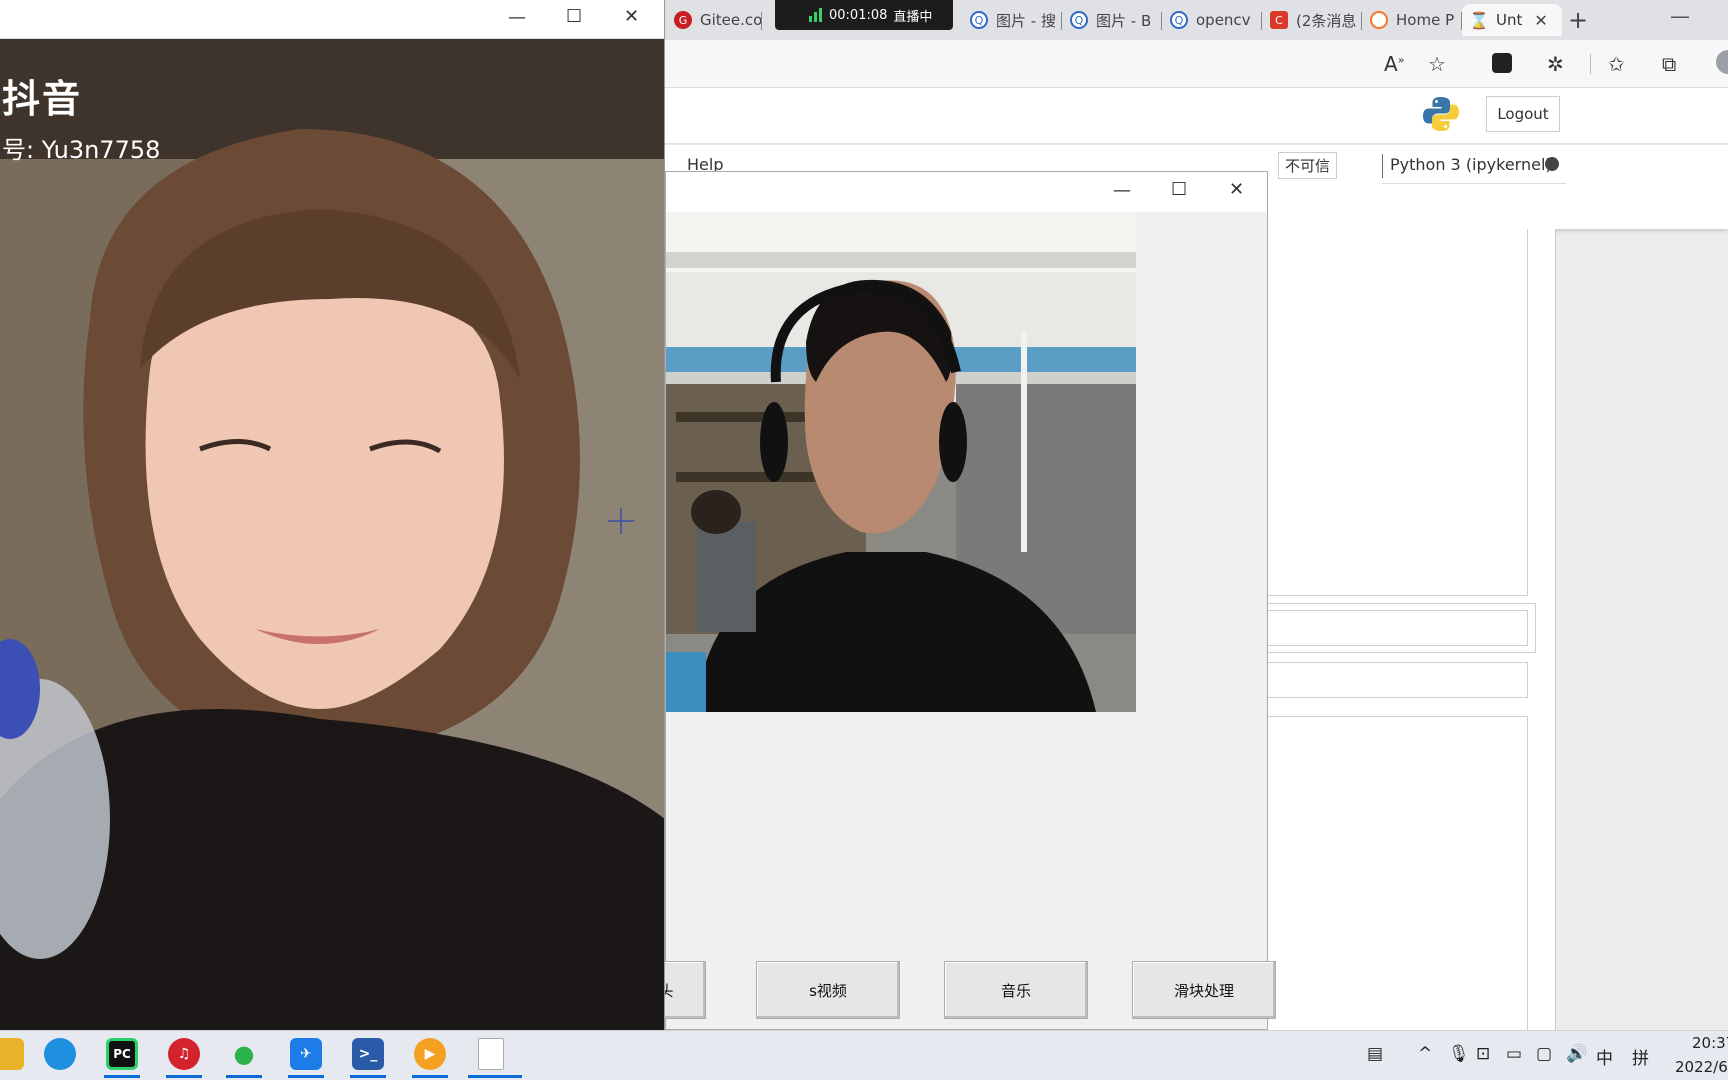 This screenshot has height=1080, width=1728. Describe the element at coordinates (491, 1054) in the screenshot. I see `notepad-icon` at that location.